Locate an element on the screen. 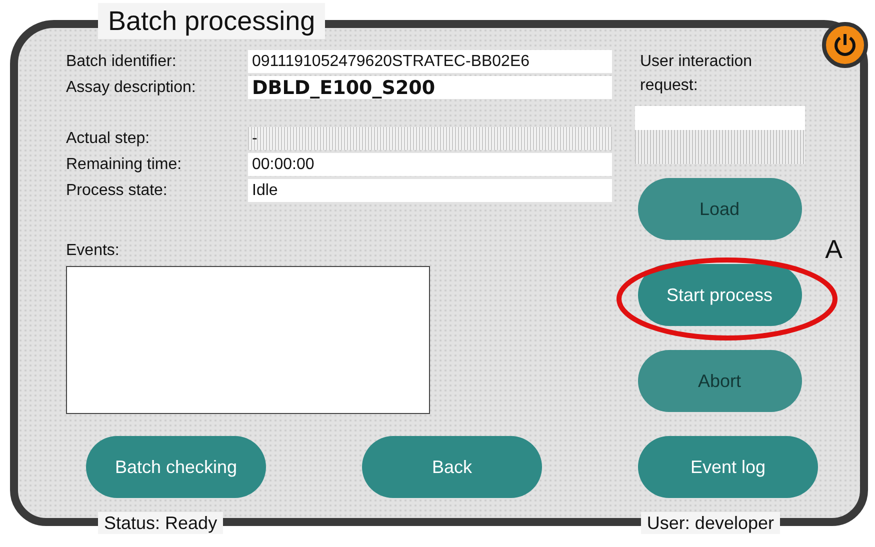 The width and height of the screenshot is (875, 547). value-field: Idle is located at coordinates (430, 190).